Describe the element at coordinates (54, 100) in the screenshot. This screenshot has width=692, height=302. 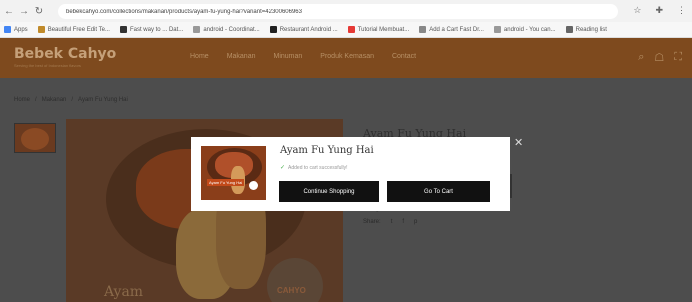
I see `breadcrumb-makanan: Makanan` at that location.